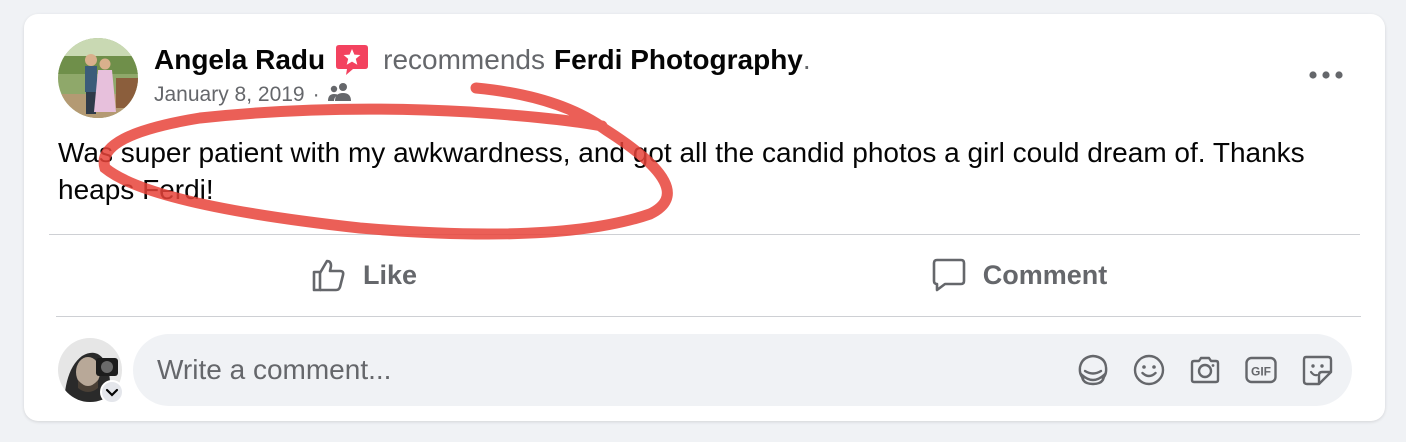 The height and width of the screenshot is (442, 1406). Describe the element at coordinates (229, 95) in the screenshot. I see `post-date: January 8, 2019` at that location.